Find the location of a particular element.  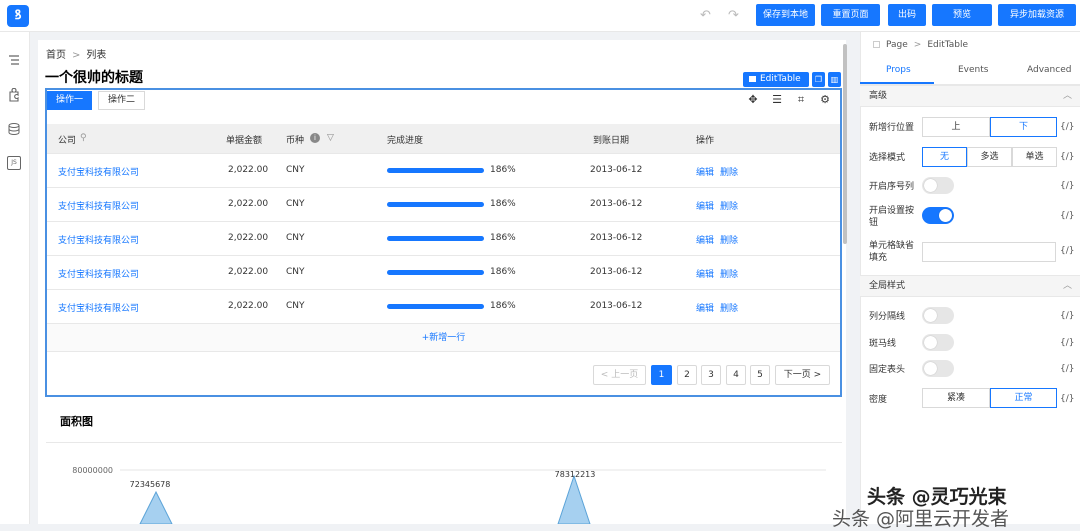

page-button-4: 4 is located at coordinates (736, 375).